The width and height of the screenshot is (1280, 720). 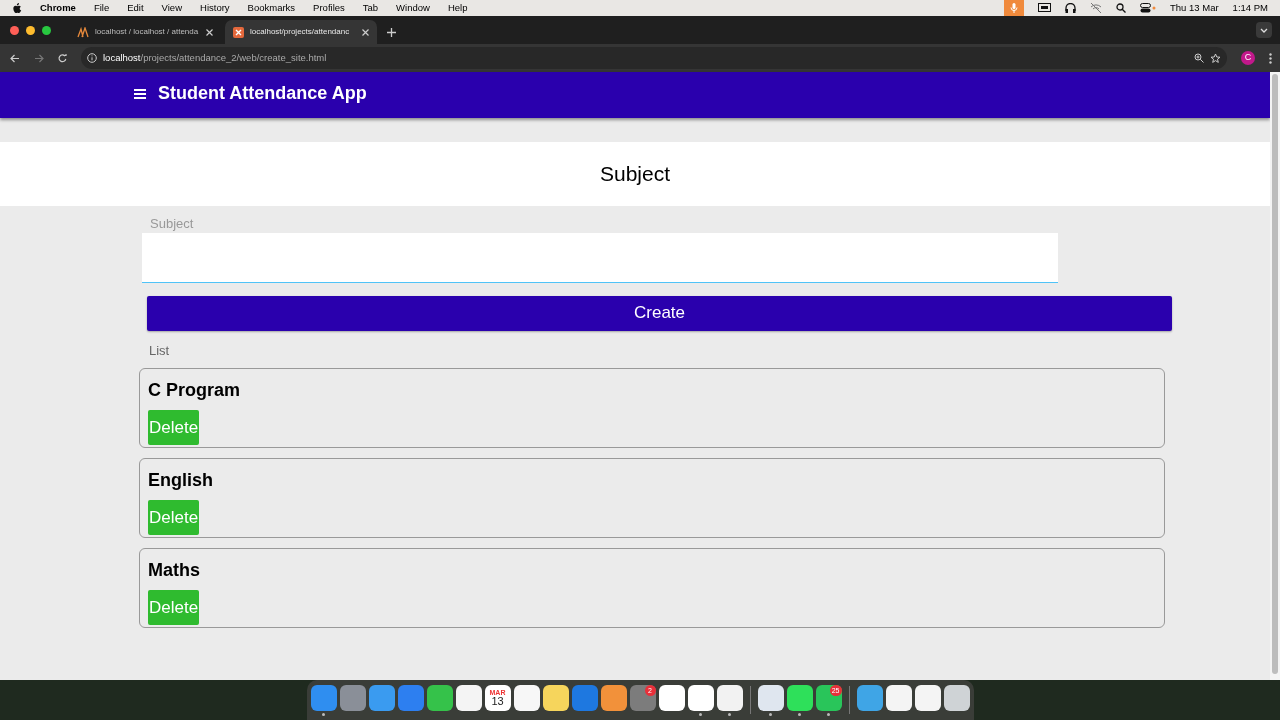 I want to click on app-menu: Chrome, so click(x=58, y=8).